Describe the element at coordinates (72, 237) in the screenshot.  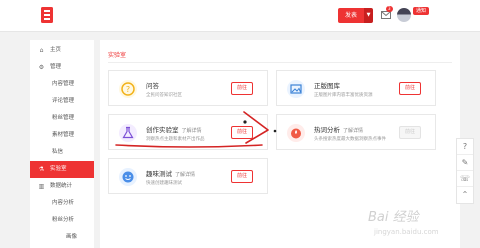
I see `sidebar-item-label: 画像` at that location.